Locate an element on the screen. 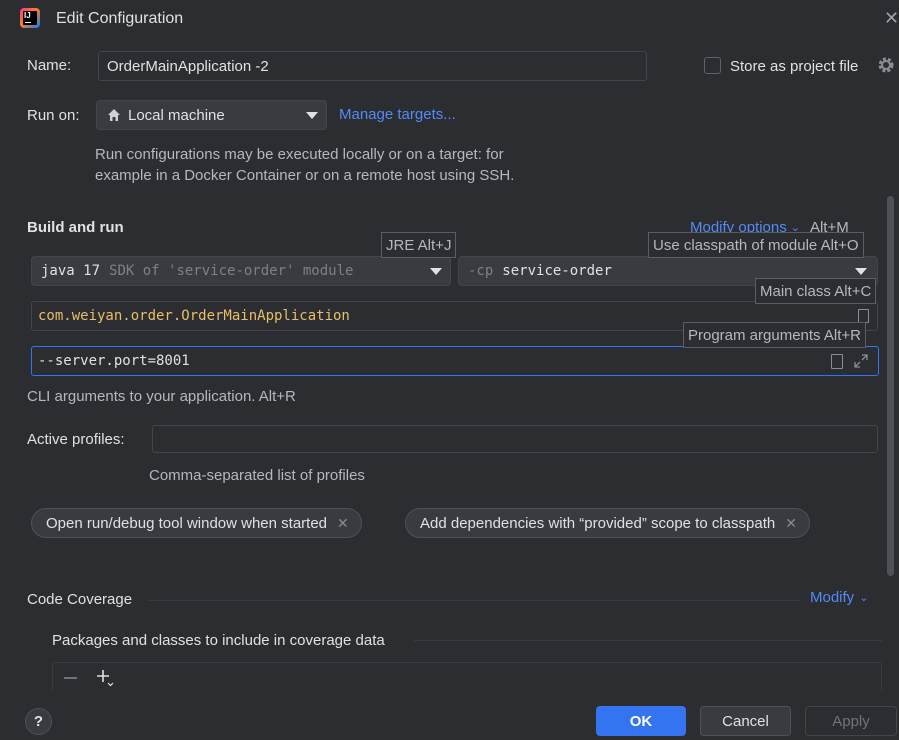  expand-icon is located at coordinates (861, 361).